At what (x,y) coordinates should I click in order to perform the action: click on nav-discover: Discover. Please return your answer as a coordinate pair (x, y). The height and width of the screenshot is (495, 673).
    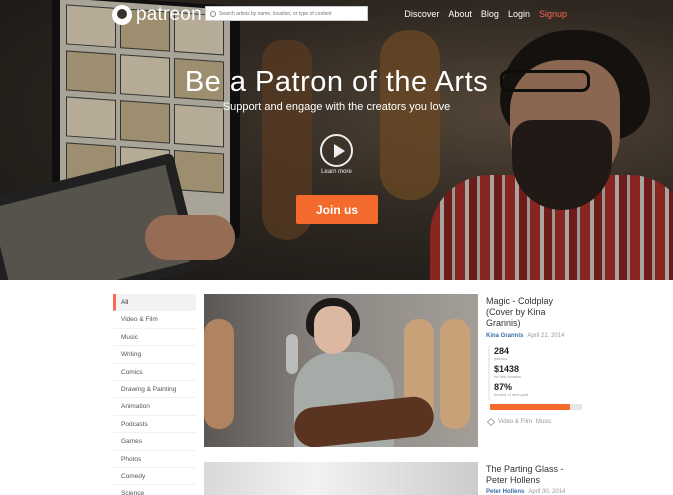
    Looking at the image, I should click on (421, 14).